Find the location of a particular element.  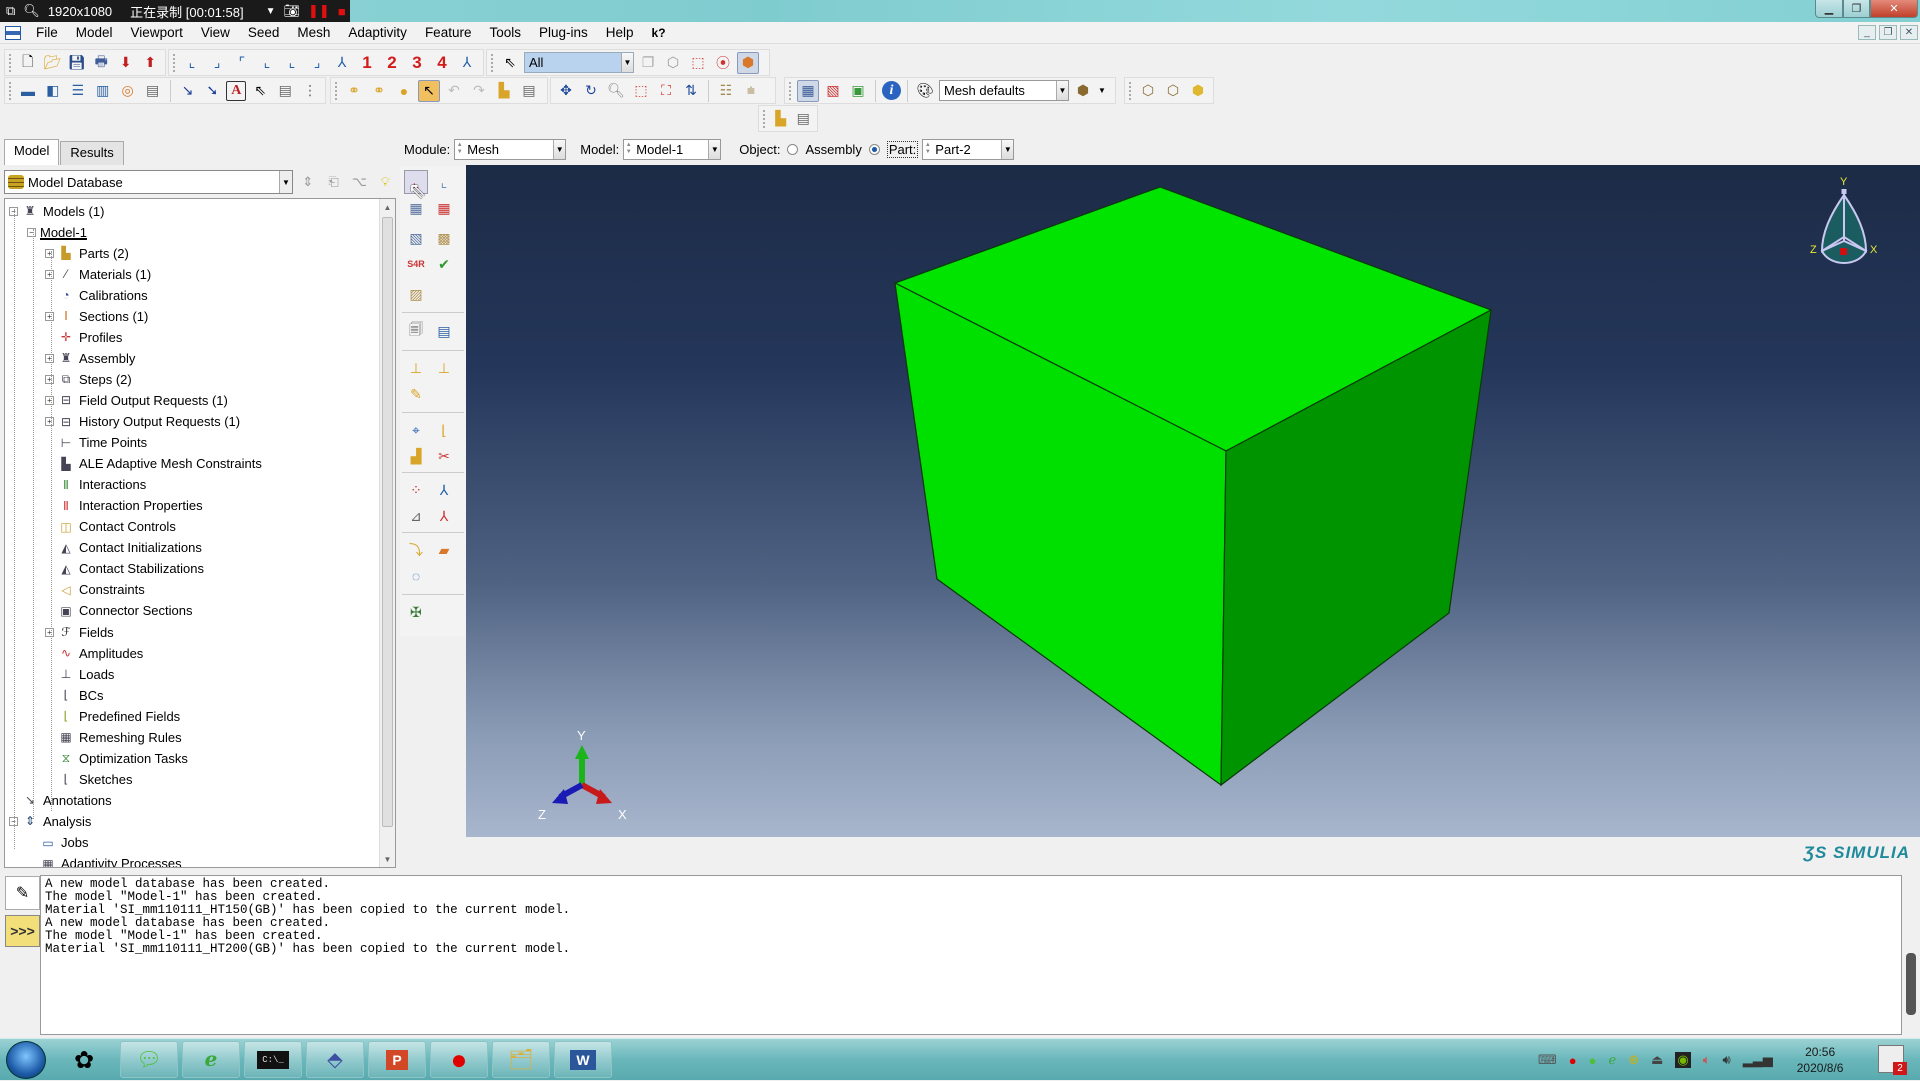

cut-mesh-icon: ✂ is located at coordinates (444, 456).